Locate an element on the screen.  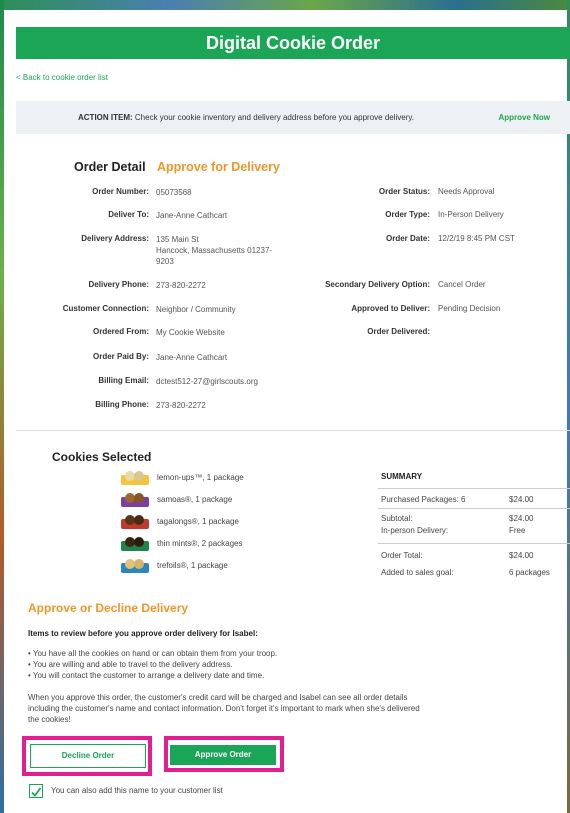
back-to-order-list-link: < Back to cookie order list is located at coordinates (62, 77).